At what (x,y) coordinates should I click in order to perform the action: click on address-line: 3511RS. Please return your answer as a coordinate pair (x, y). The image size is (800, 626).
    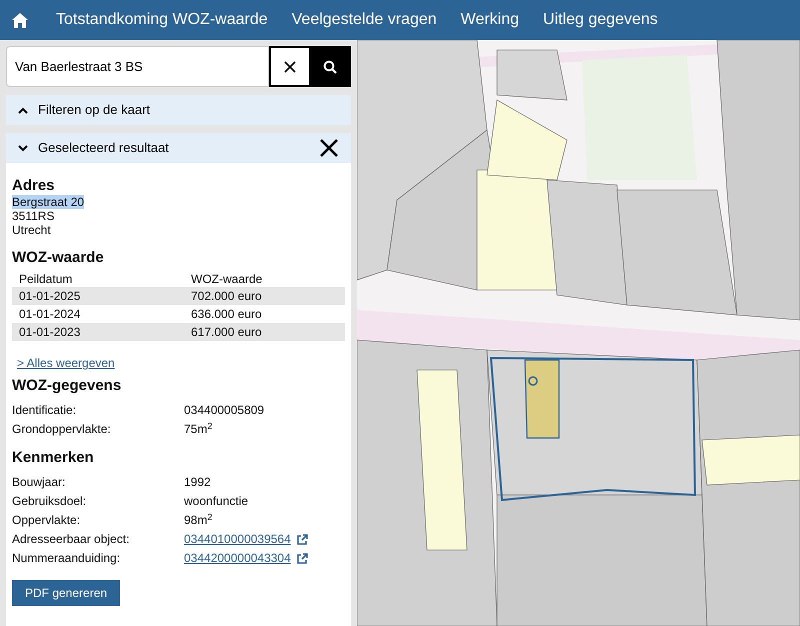
    Looking at the image, I should click on (33, 216).